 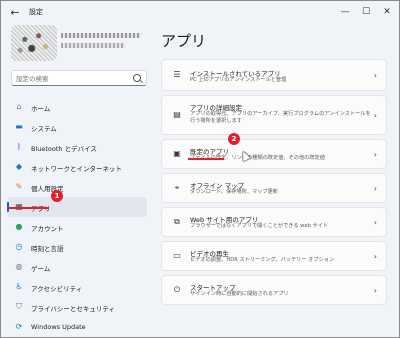 What do you see at coordinates (274, 75) in the screenshot?
I see `card-installed-apps: ☰ インストールされているアプリ PC 上のアプリのアンインストールと管理 ›` at bounding box center [274, 75].